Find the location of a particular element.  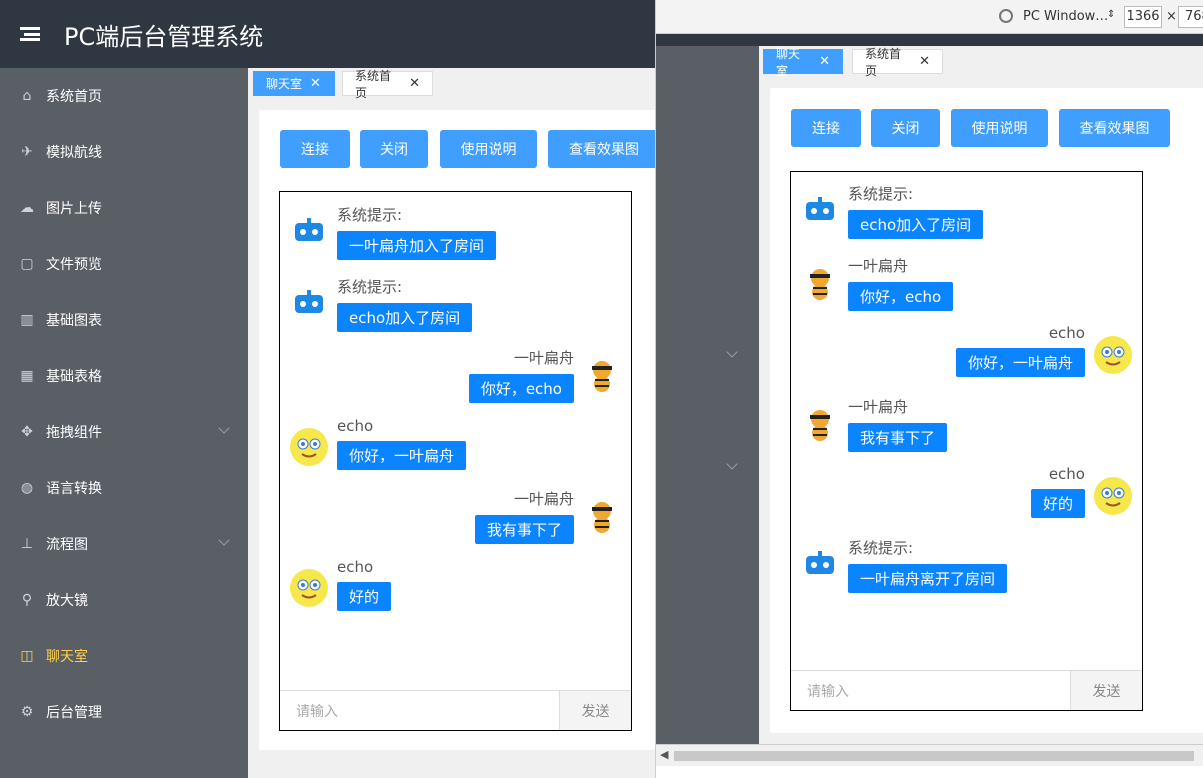

sidebar-item-drag: ✥ 拖拽组件 is located at coordinates (124, 432).